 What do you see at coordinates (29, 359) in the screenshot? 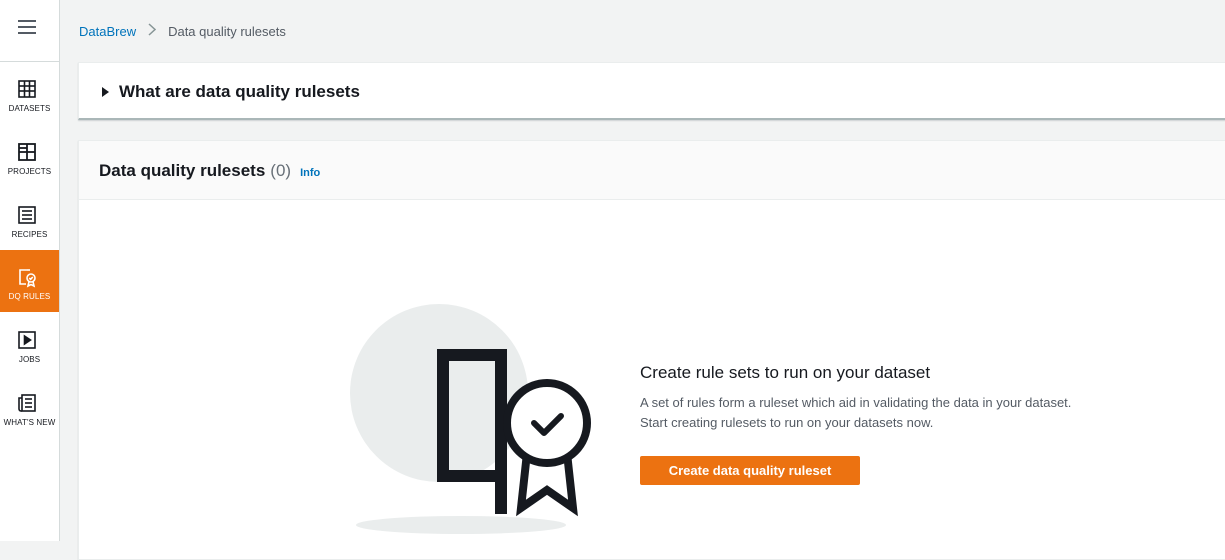
I see `sidebar-item-label: JOBS` at bounding box center [29, 359].